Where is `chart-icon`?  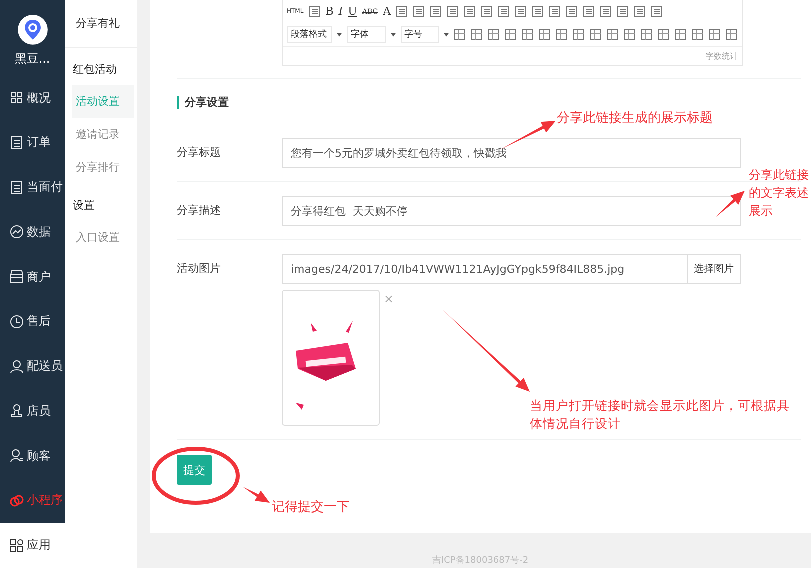 chart-icon is located at coordinates (17, 232).